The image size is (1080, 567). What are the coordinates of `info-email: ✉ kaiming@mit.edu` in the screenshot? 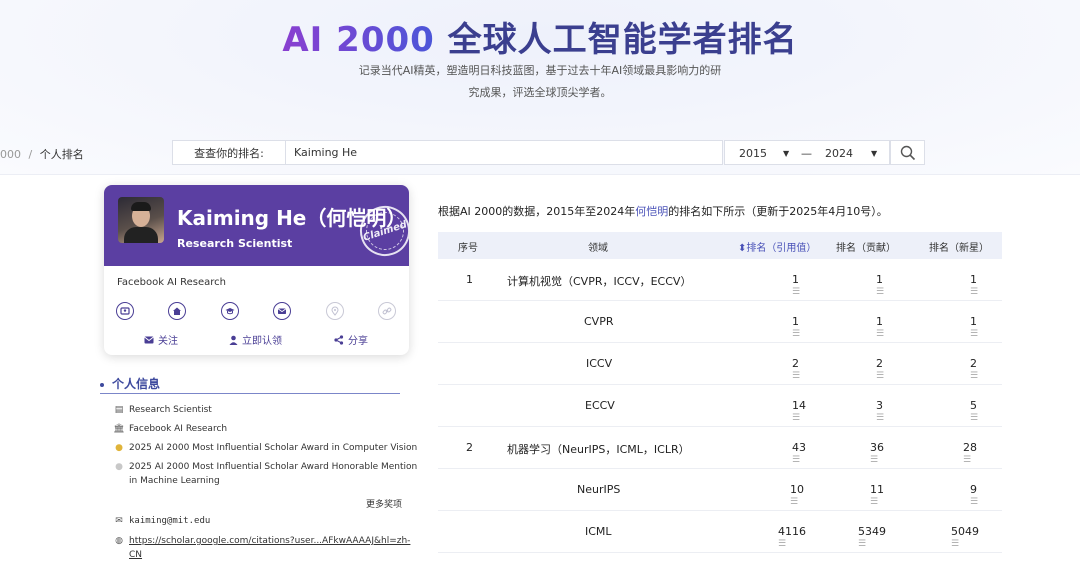 It's located at (161, 521).